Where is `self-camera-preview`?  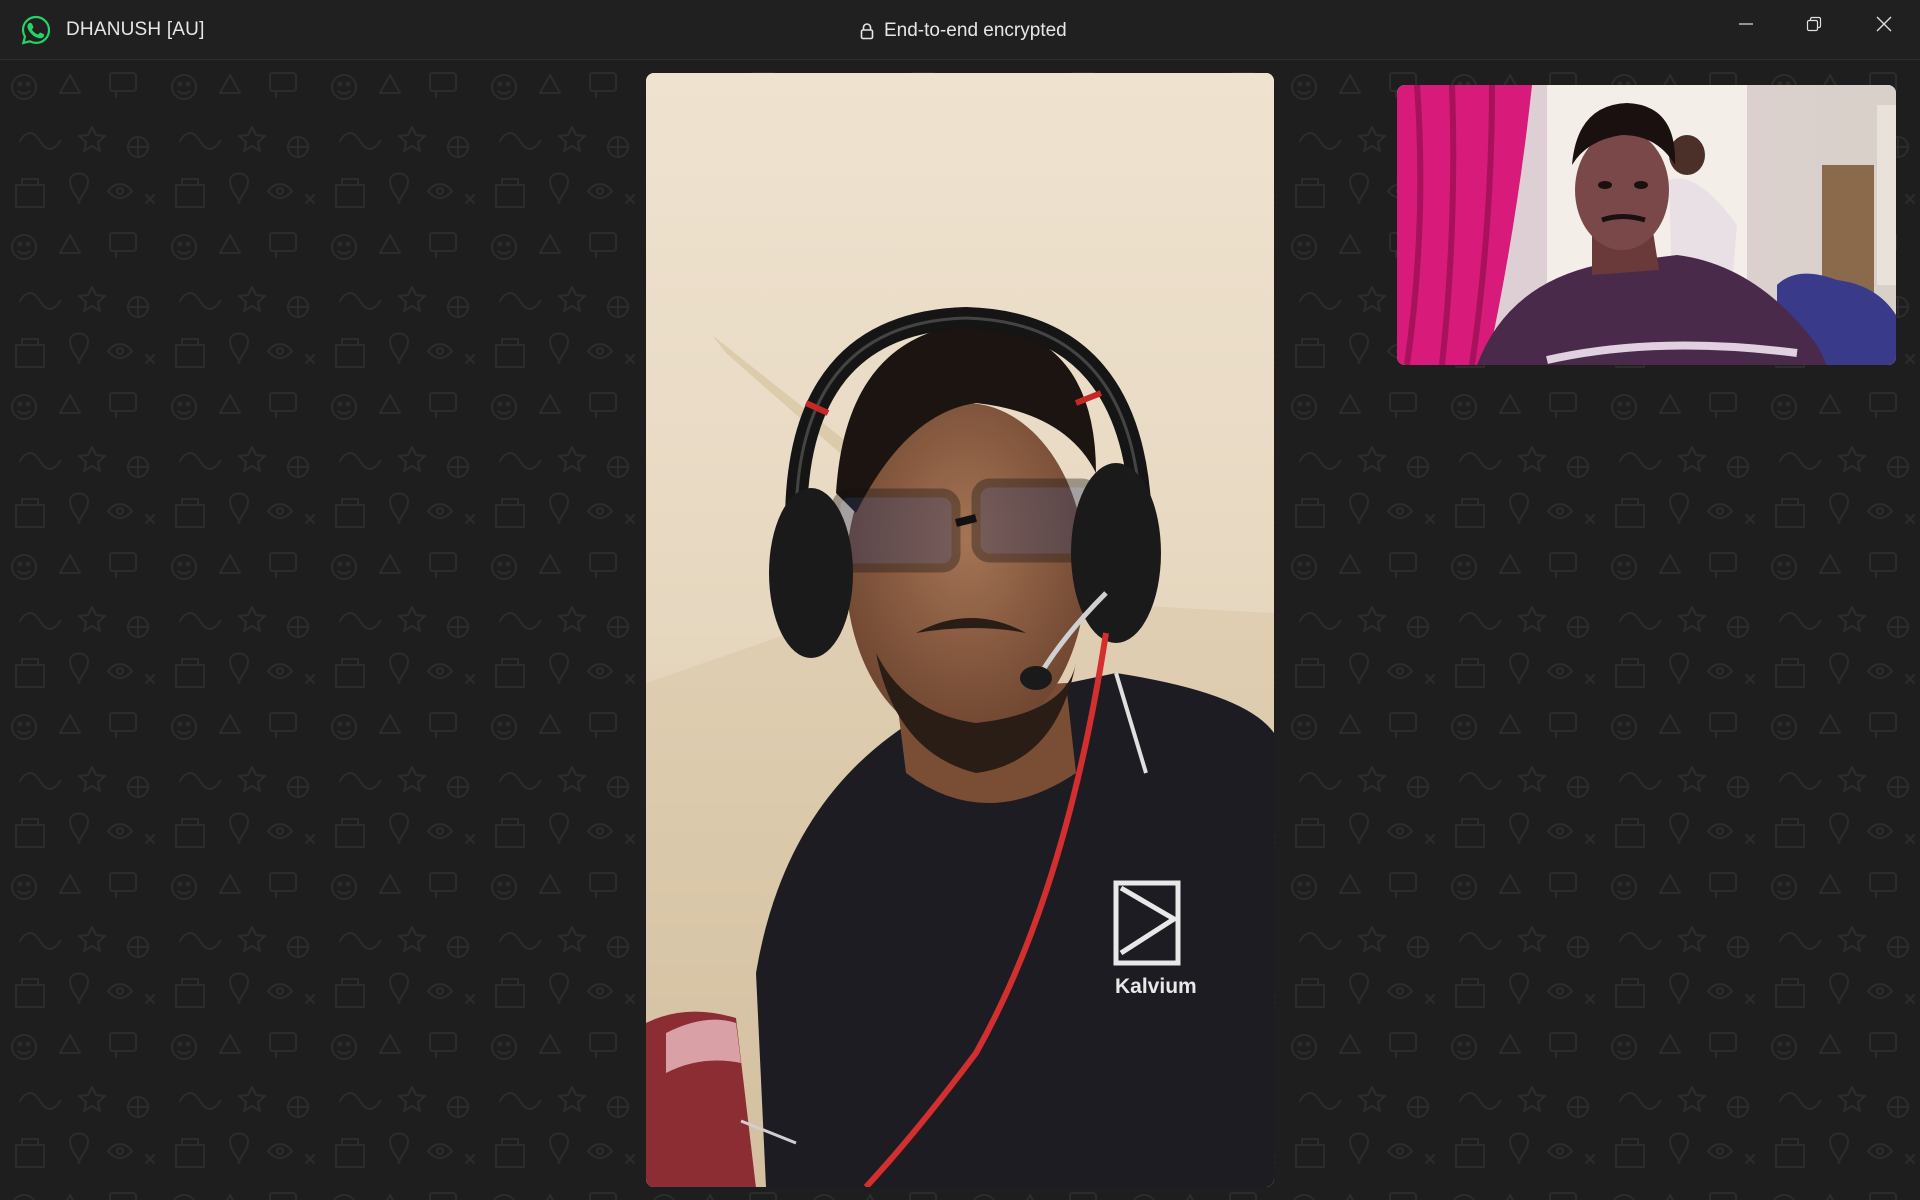 self-camera-preview is located at coordinates (1646, 225).